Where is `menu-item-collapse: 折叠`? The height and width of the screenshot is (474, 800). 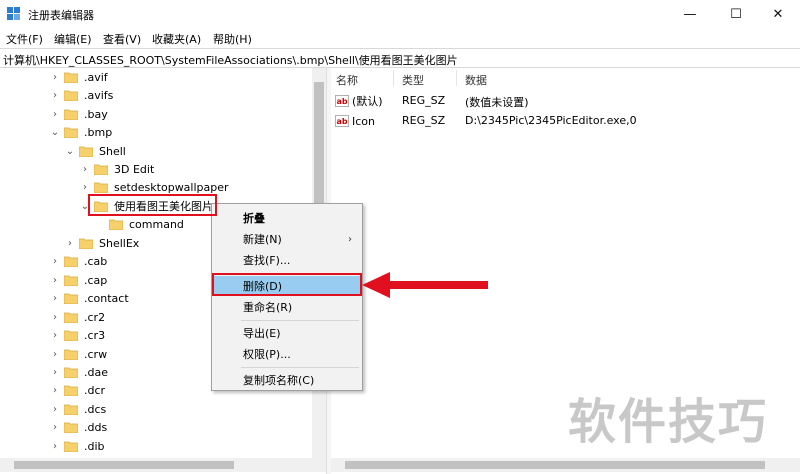
menu-item-collapse: 折叠 is located at coordinates (287, 218).